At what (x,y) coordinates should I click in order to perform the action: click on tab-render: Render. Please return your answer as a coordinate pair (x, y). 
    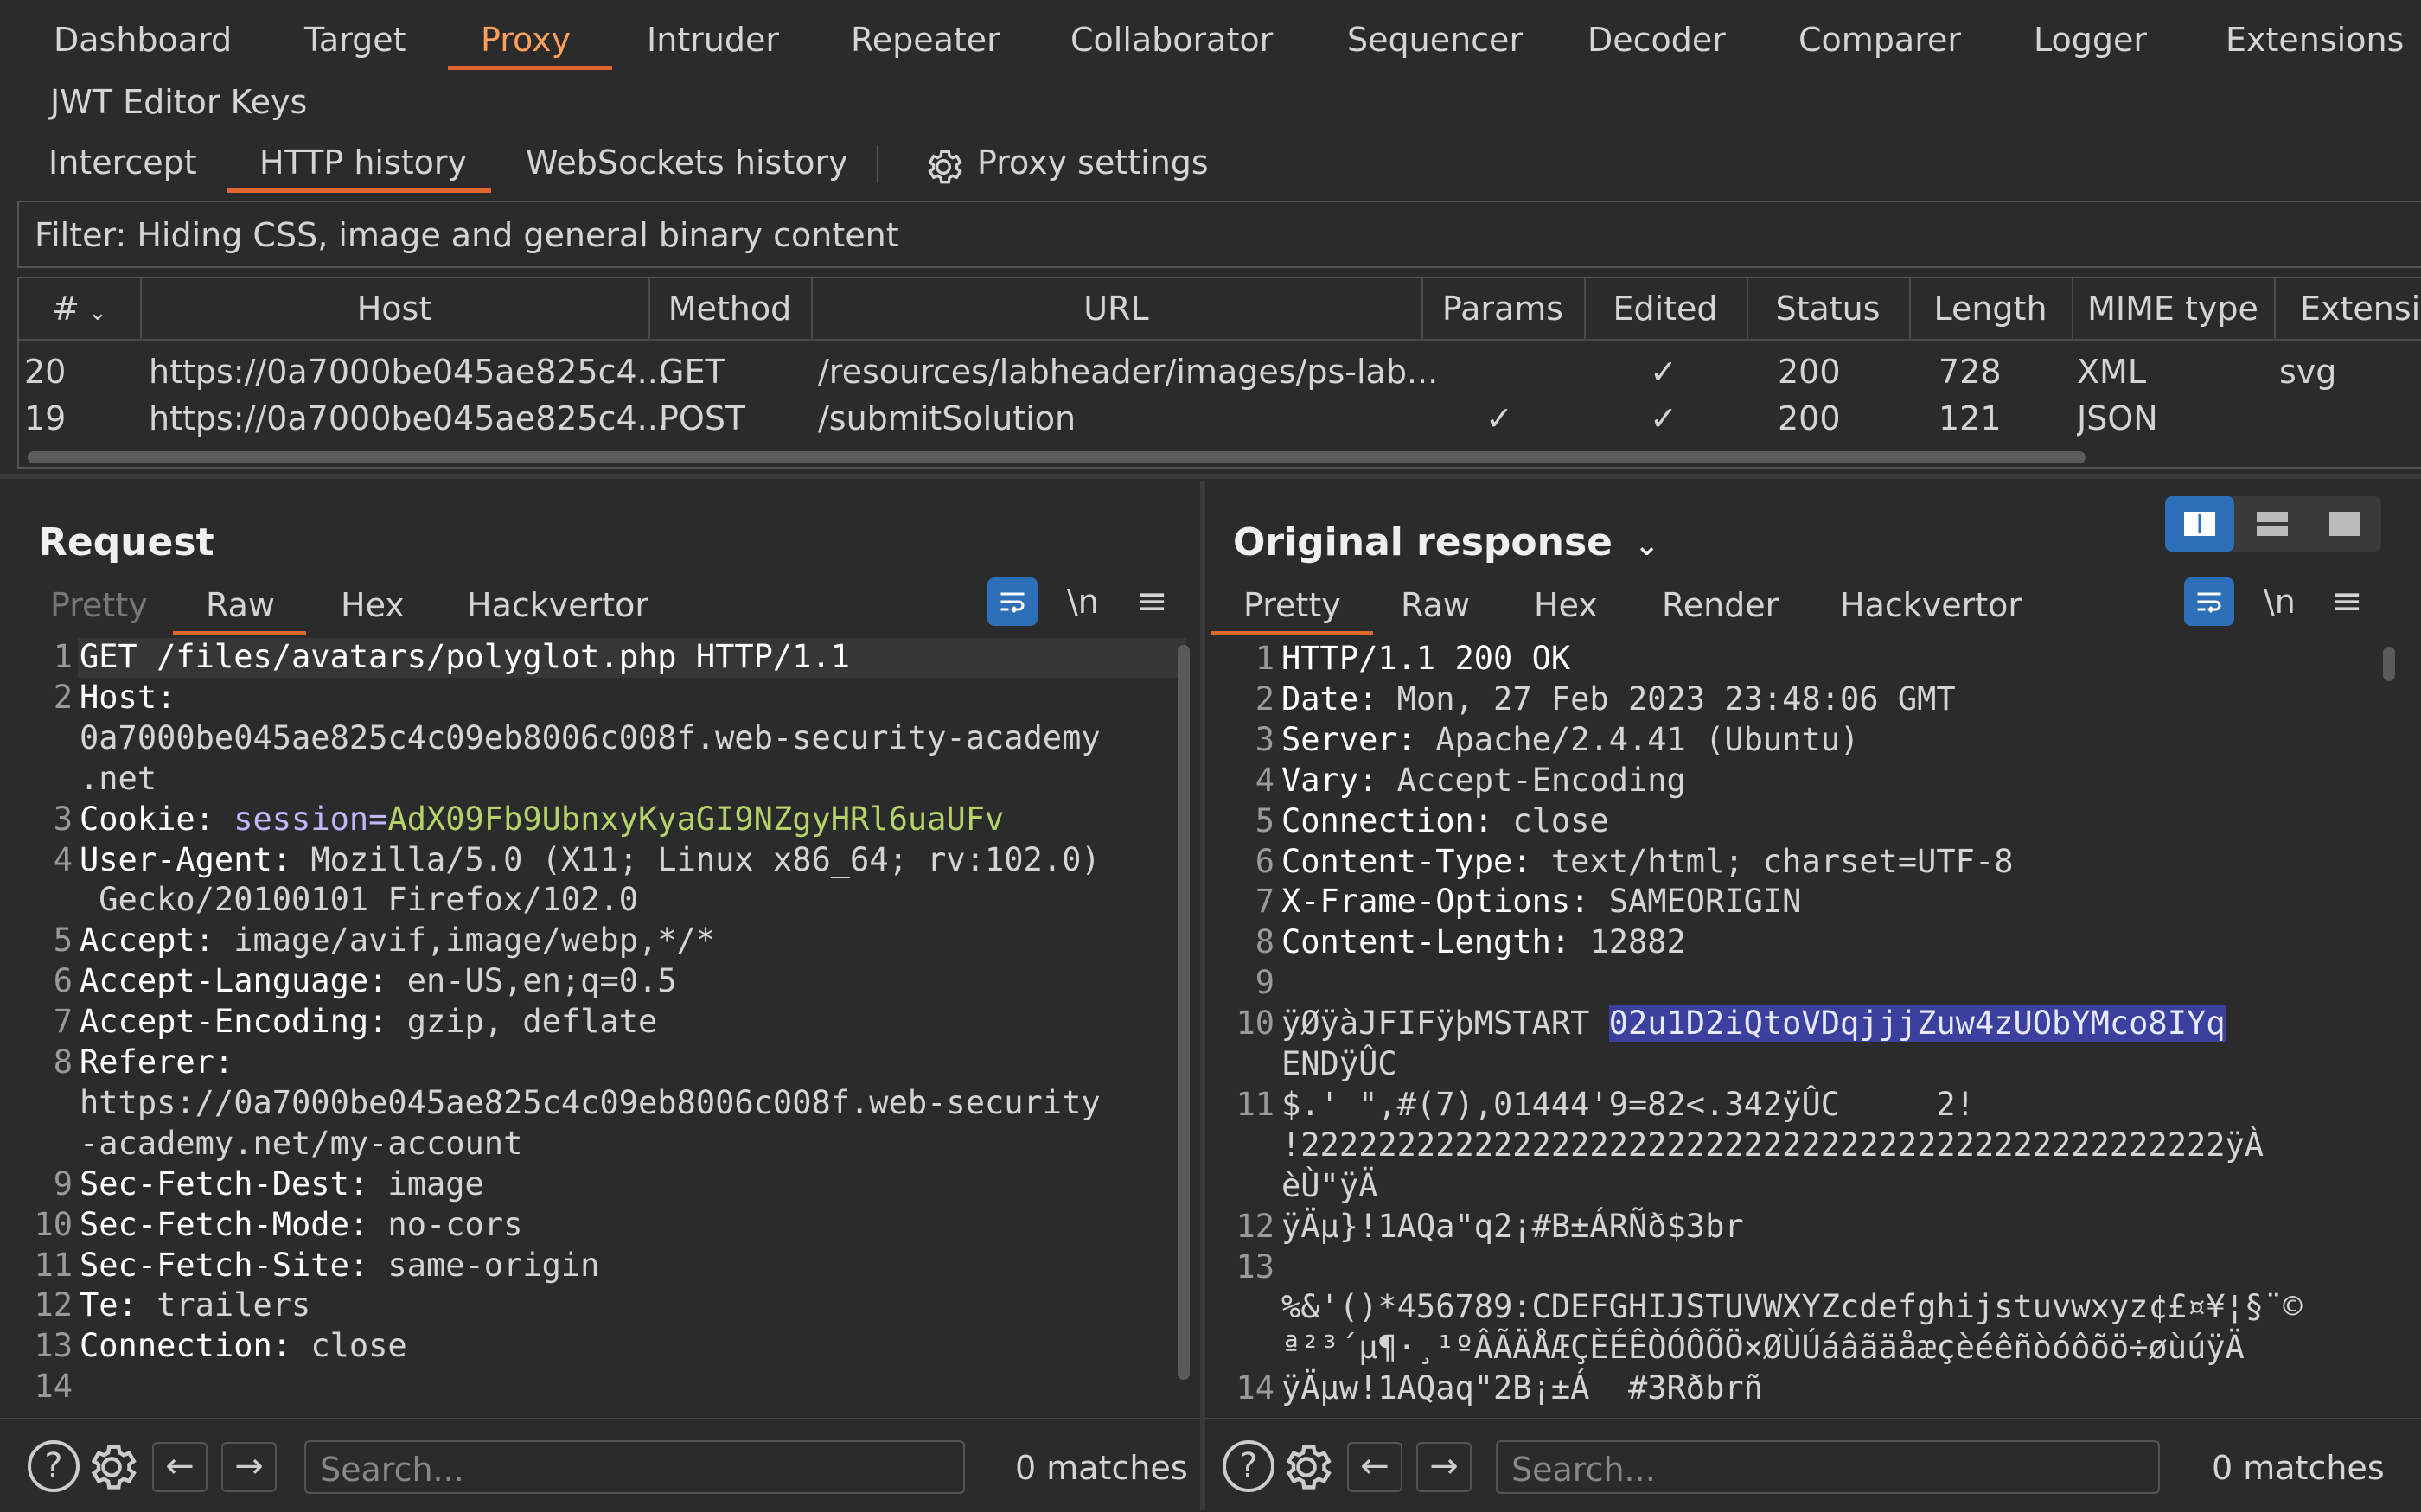
    Looking at the image, I should click on (1720, 605).